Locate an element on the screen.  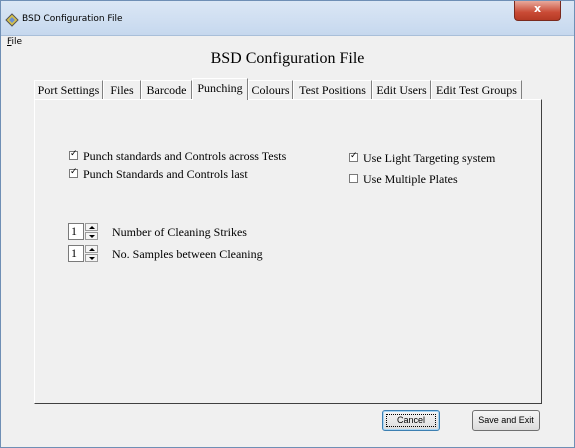
samples-between-label: No. Samples between Cleaning is located at coordinates (187, 254).